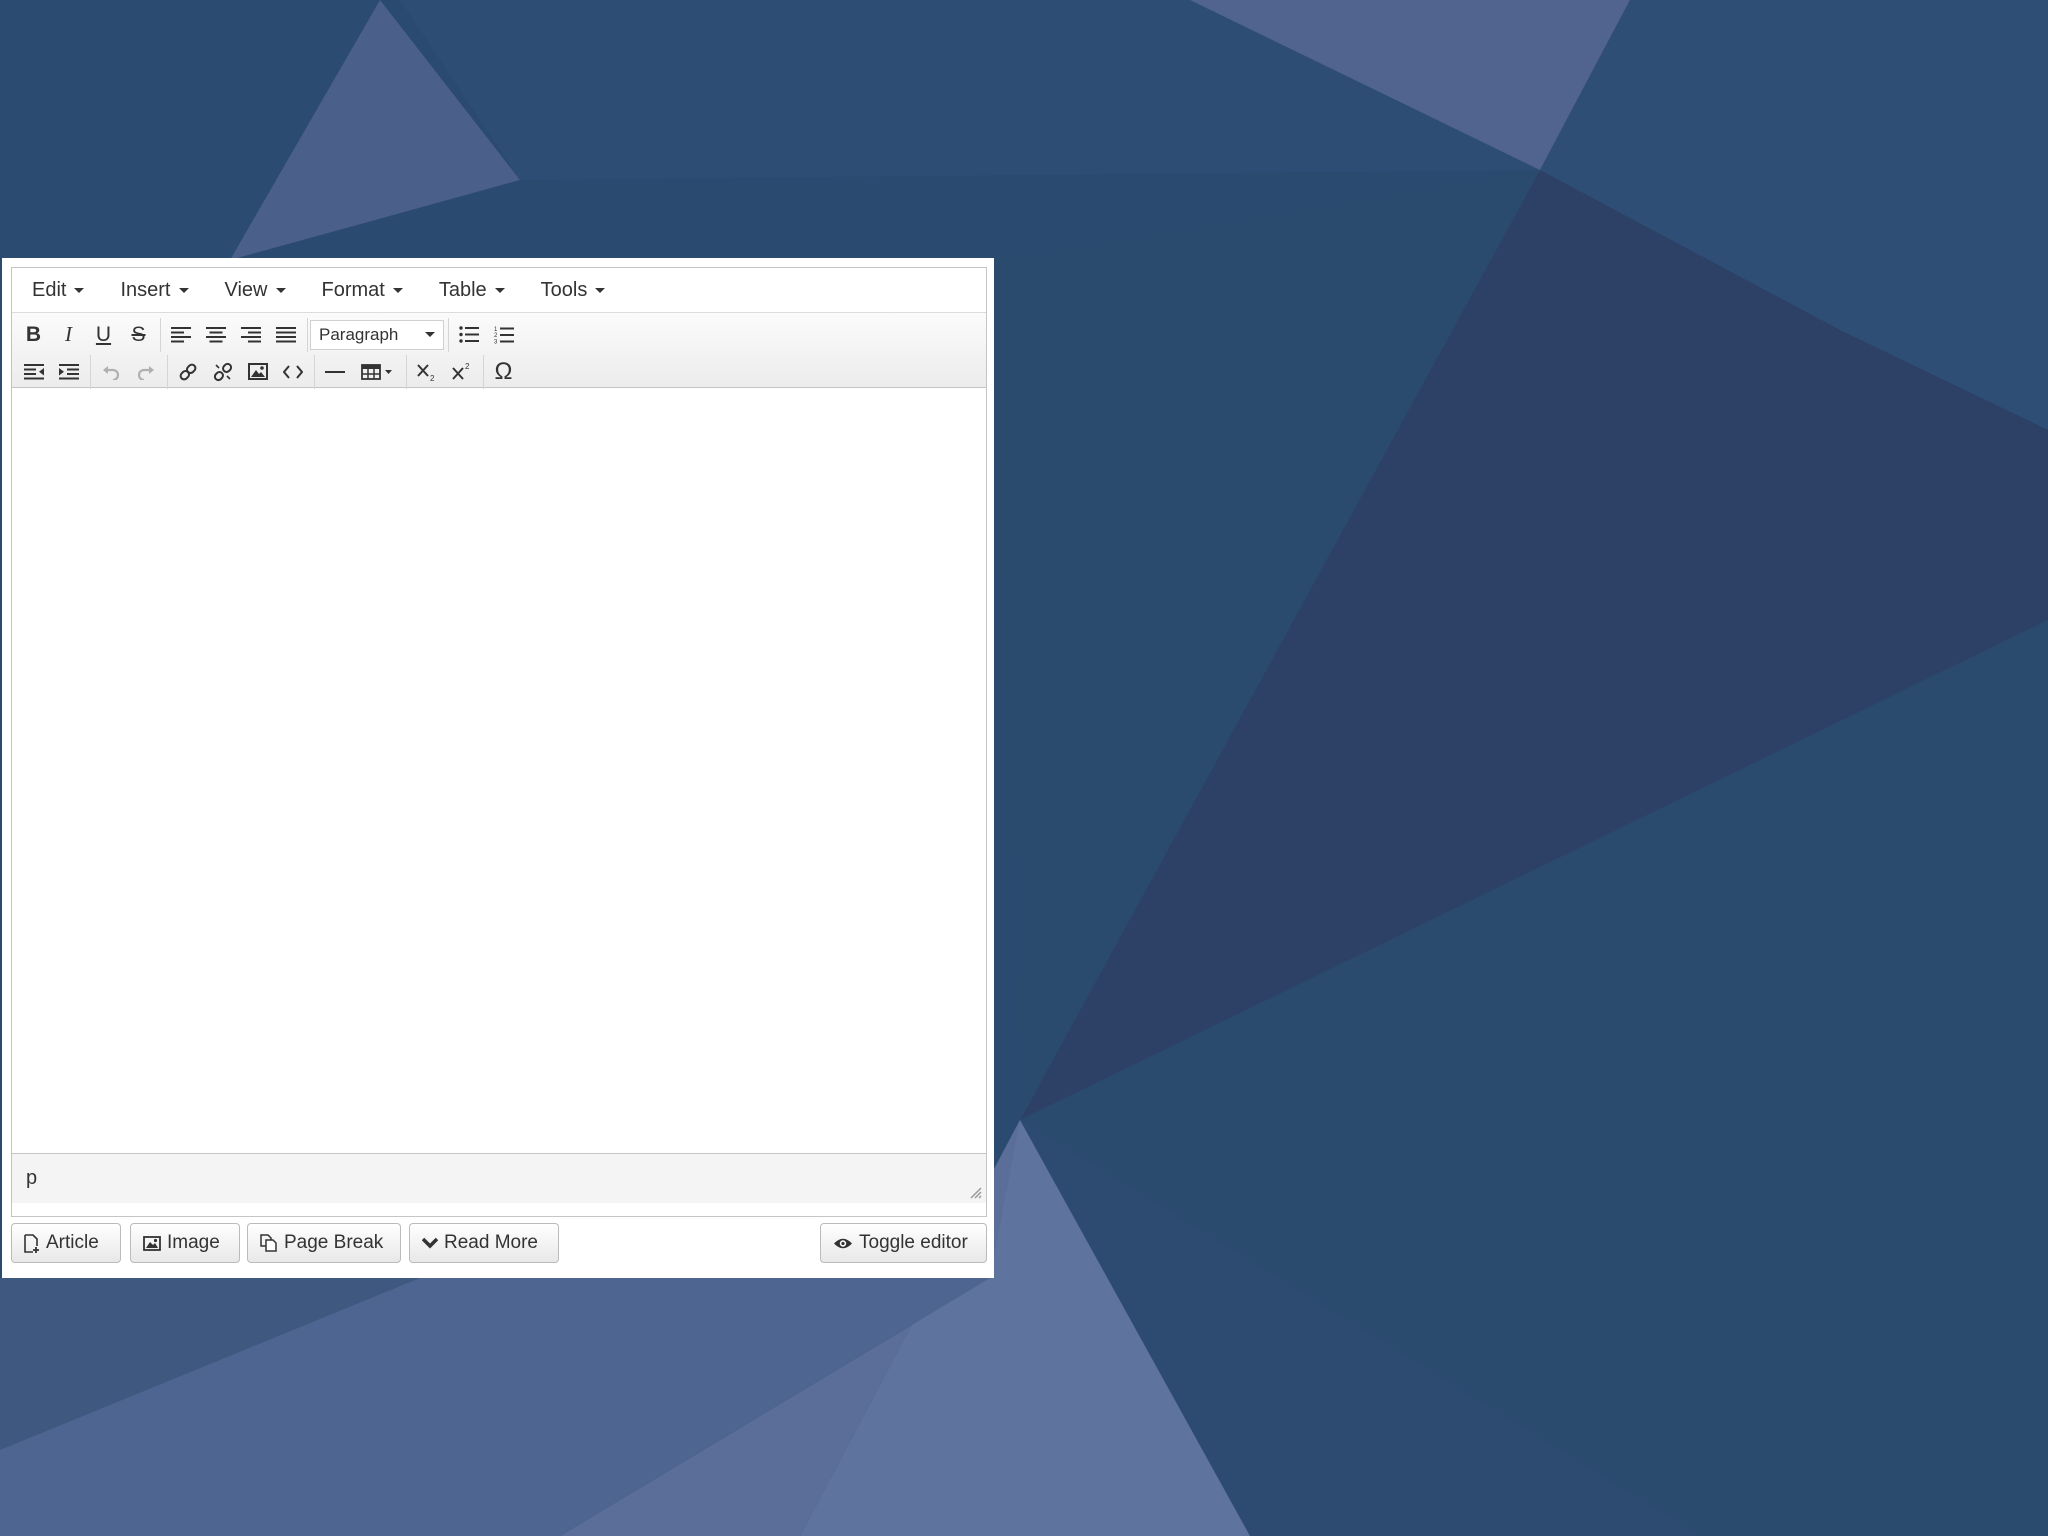 The width and height of the screenshot is (2048, 1536). Describe the element at coordinates (359, 334) in the screenshot. I see `format-select-value: Paragraph` at that location.